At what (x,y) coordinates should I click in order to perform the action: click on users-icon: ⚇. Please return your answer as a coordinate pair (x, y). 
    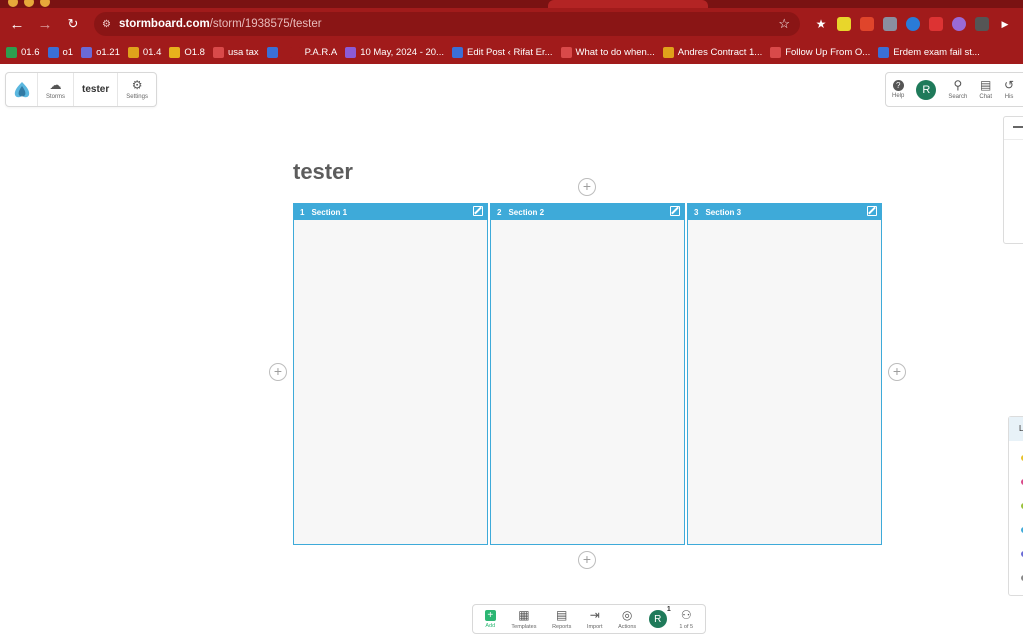
    Looking at the image, I should click on (686, 614).